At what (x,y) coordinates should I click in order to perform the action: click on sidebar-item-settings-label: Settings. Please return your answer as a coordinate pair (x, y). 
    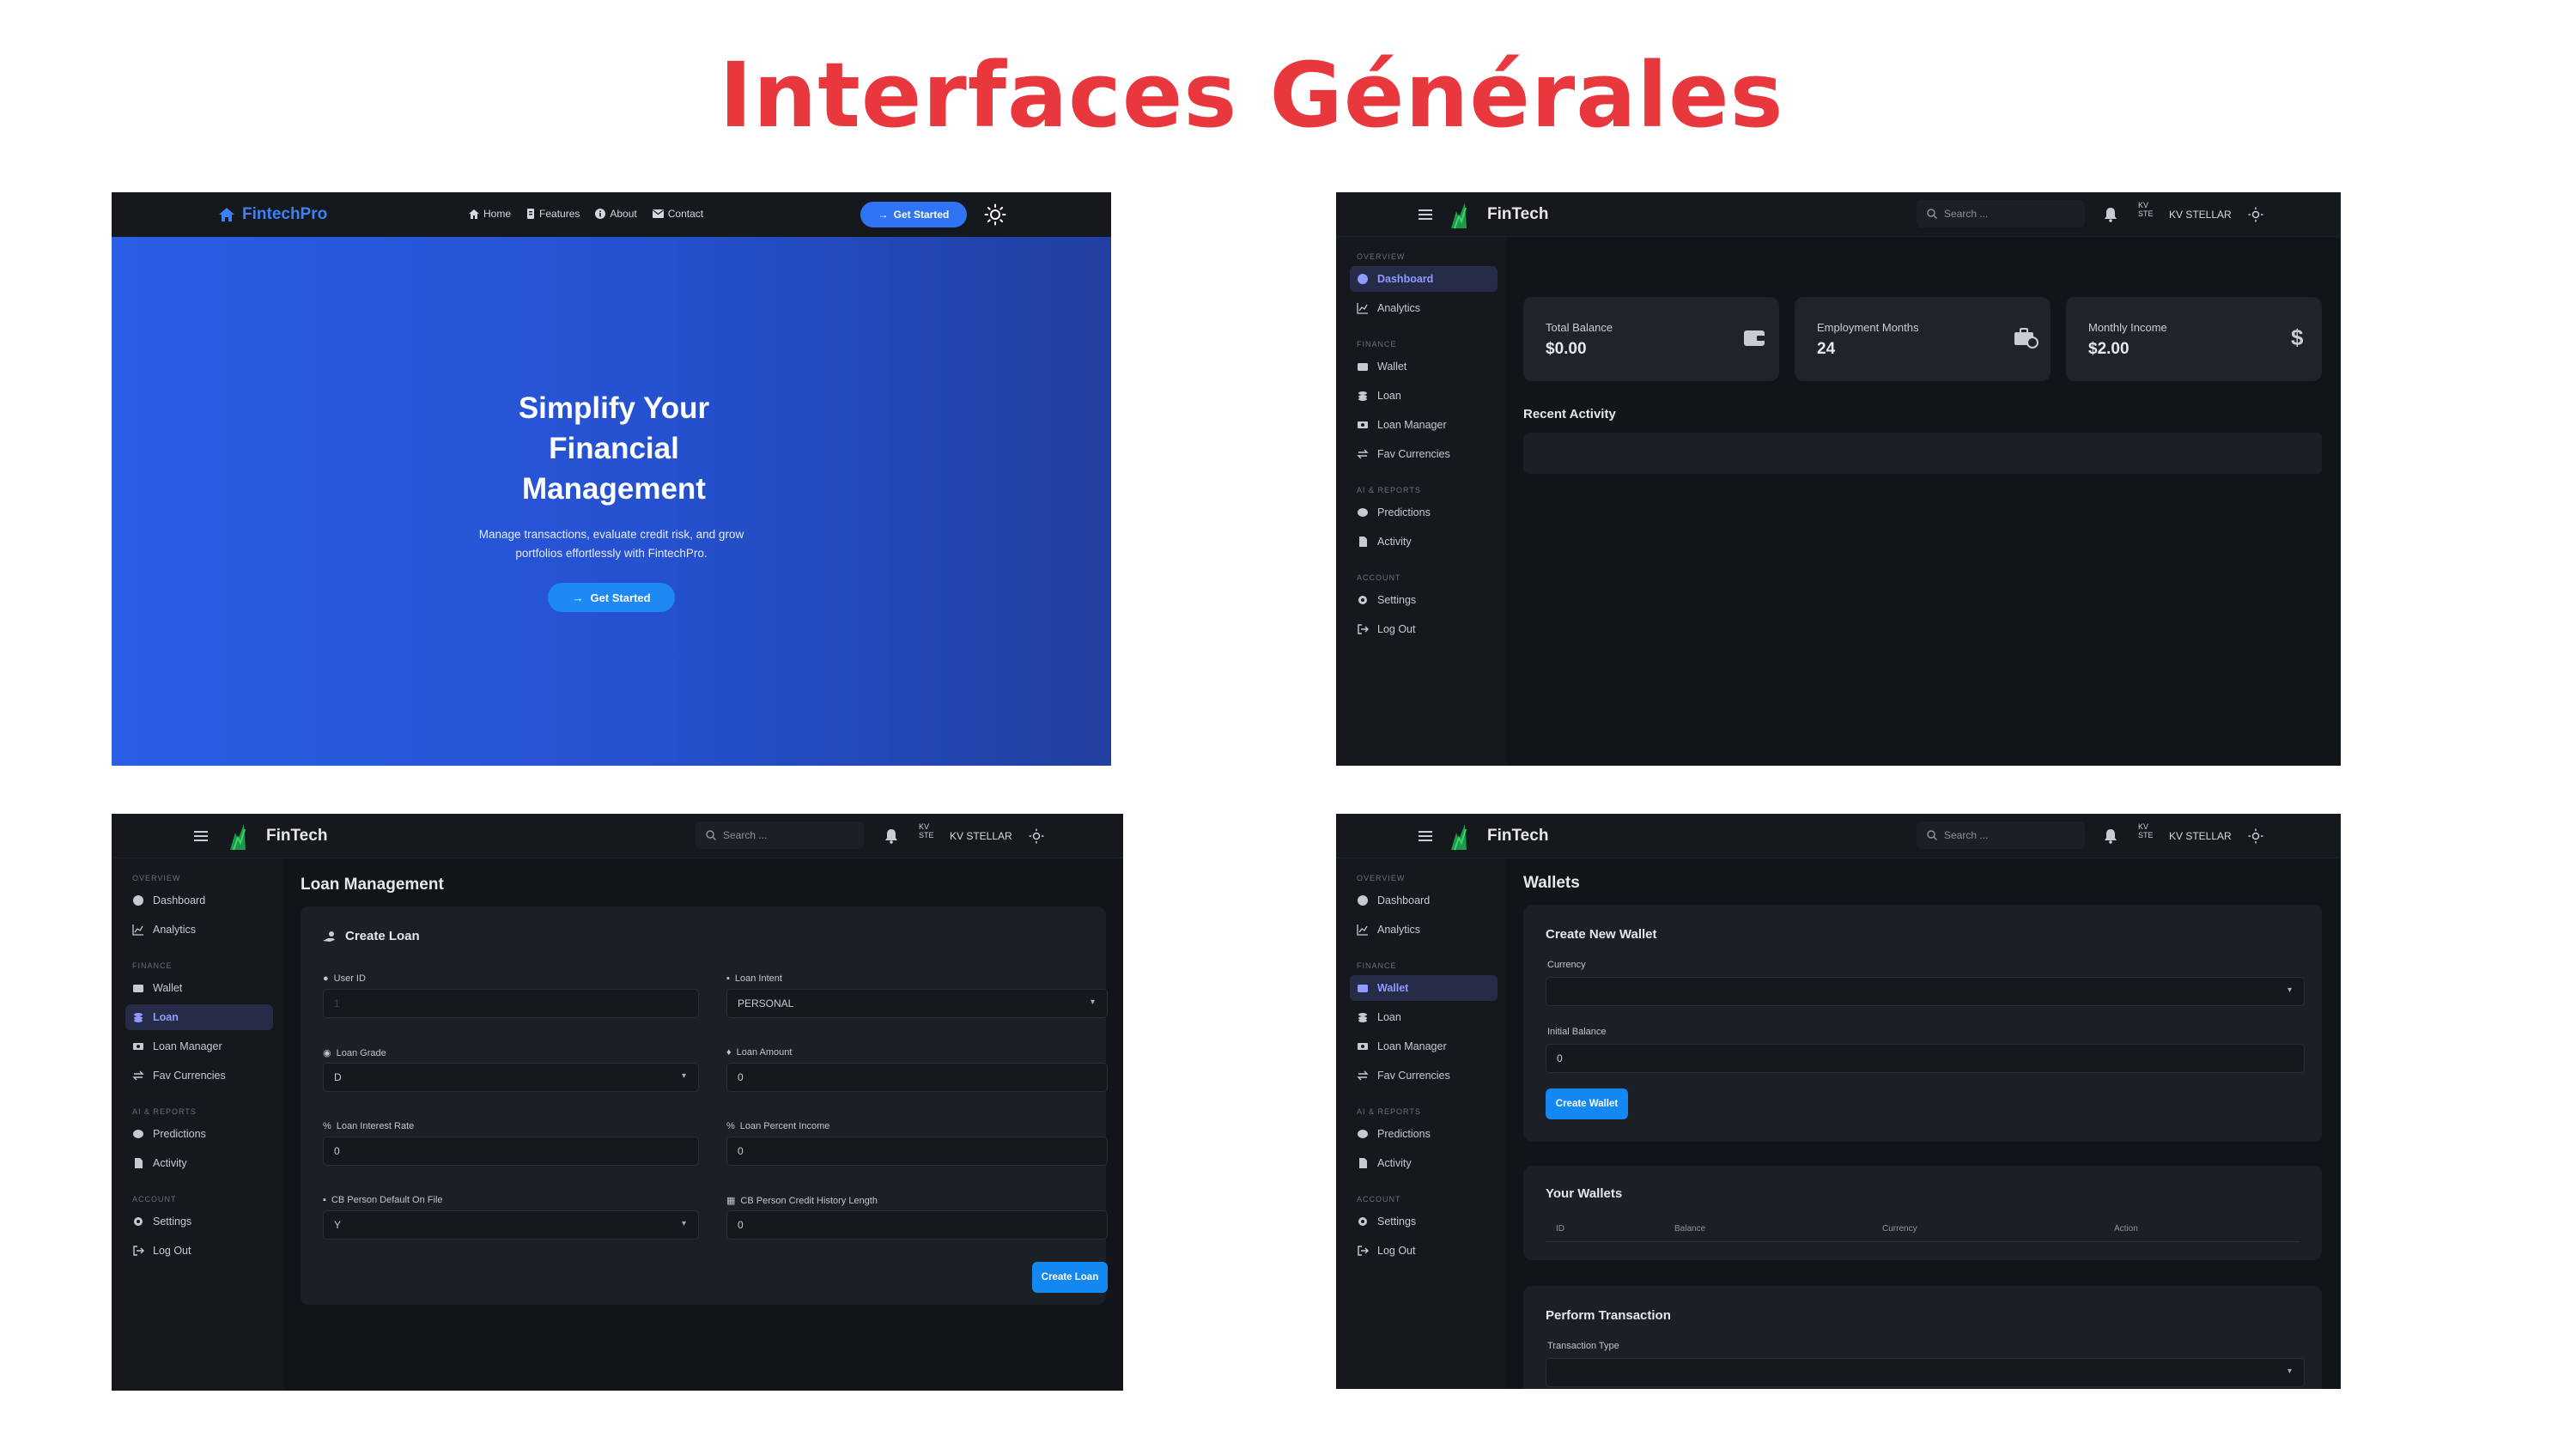
    Looking at the image, I should click on (1397, 600).